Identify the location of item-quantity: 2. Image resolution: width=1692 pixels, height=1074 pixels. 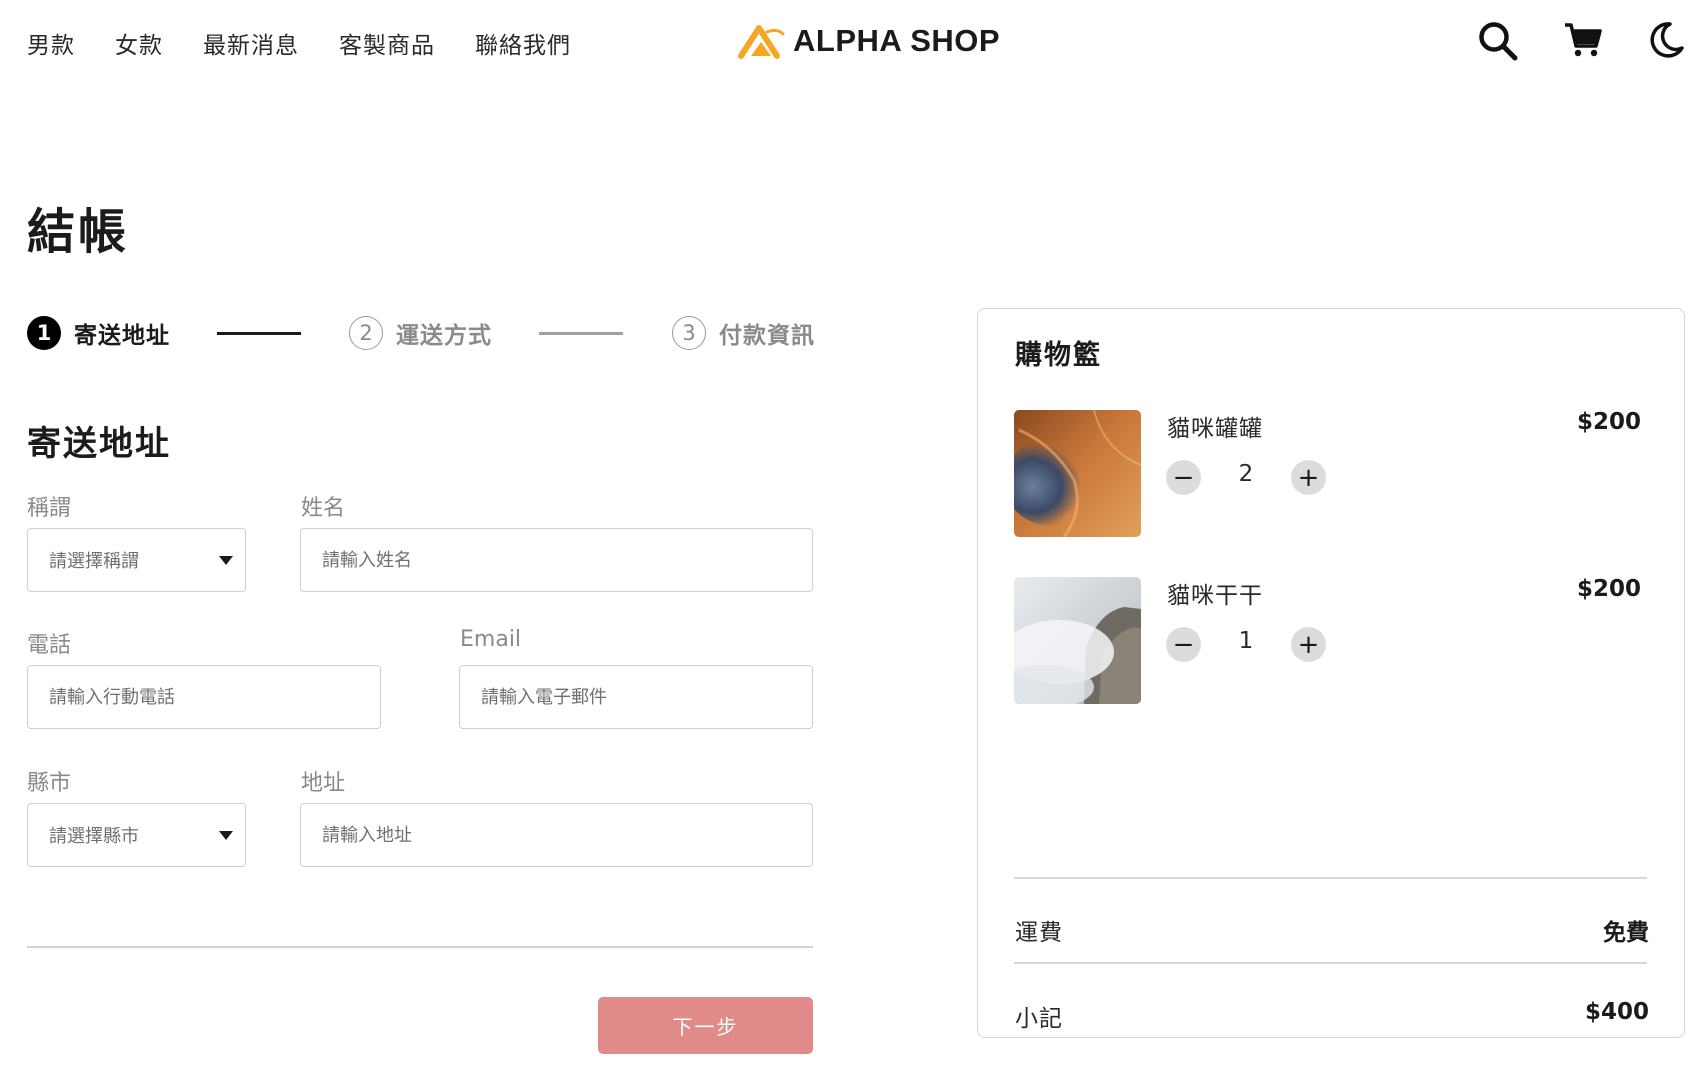
(1246, 474).